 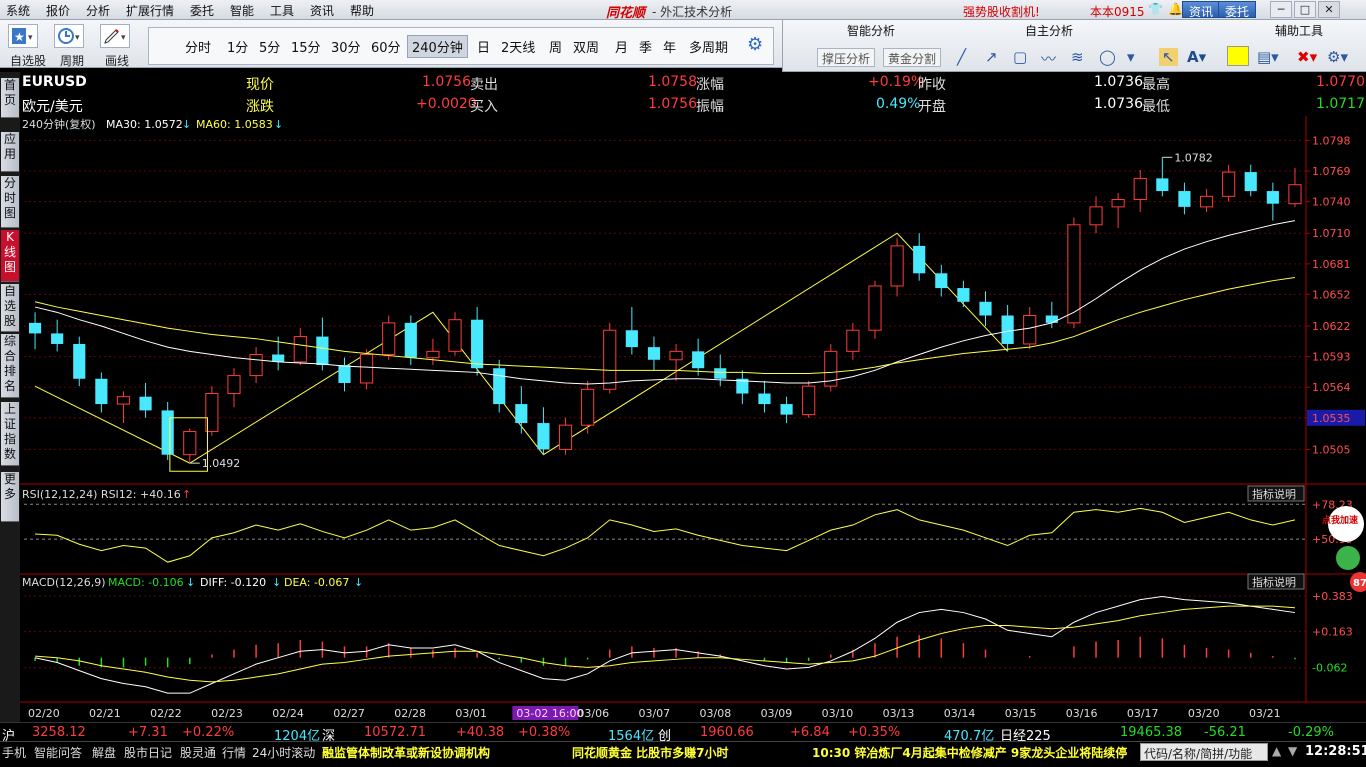 What do you see at coordinates (991, 57) in the screenshot?
I see `ray-tool-icon: ↗` at bounding box center [991, 57].